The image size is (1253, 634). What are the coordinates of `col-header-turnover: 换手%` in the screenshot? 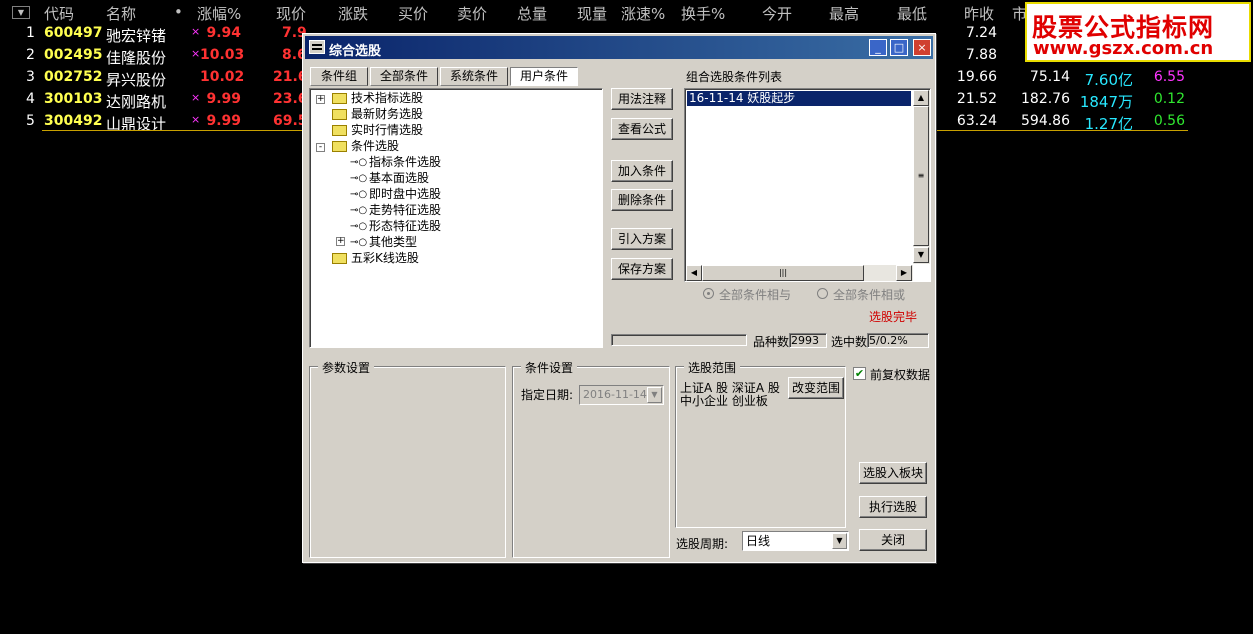 It's located at (703, 13).